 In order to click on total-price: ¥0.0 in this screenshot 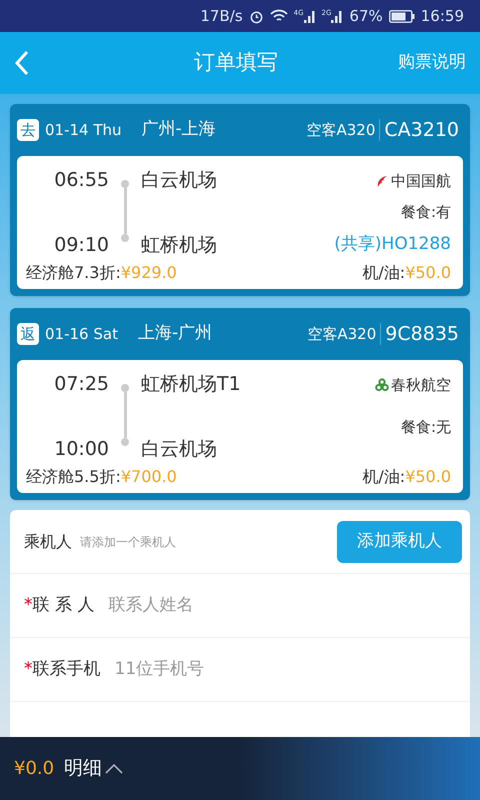, I will do `click(34, 769)`.